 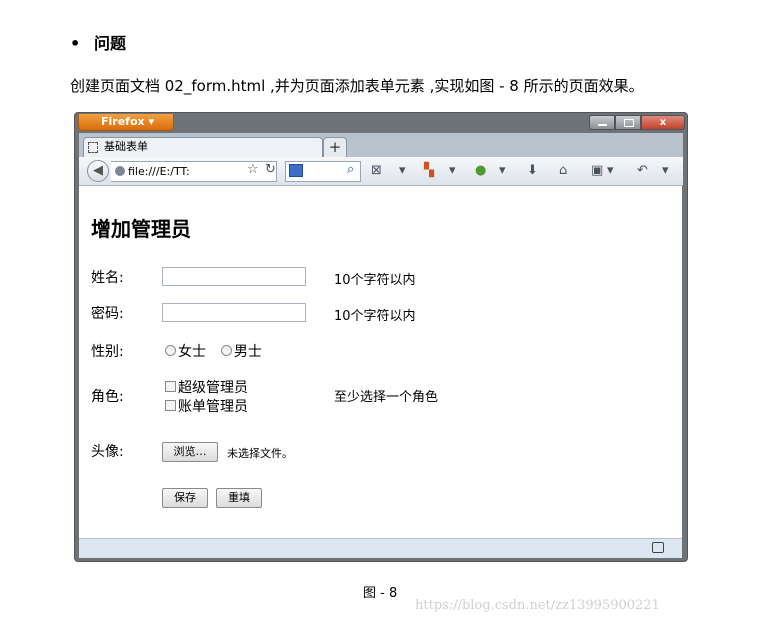 What do you see at coordinates (159, 171) in the screenshot?
I see `url-text: file:///E:/TT:` at bounding box center [159, 171].